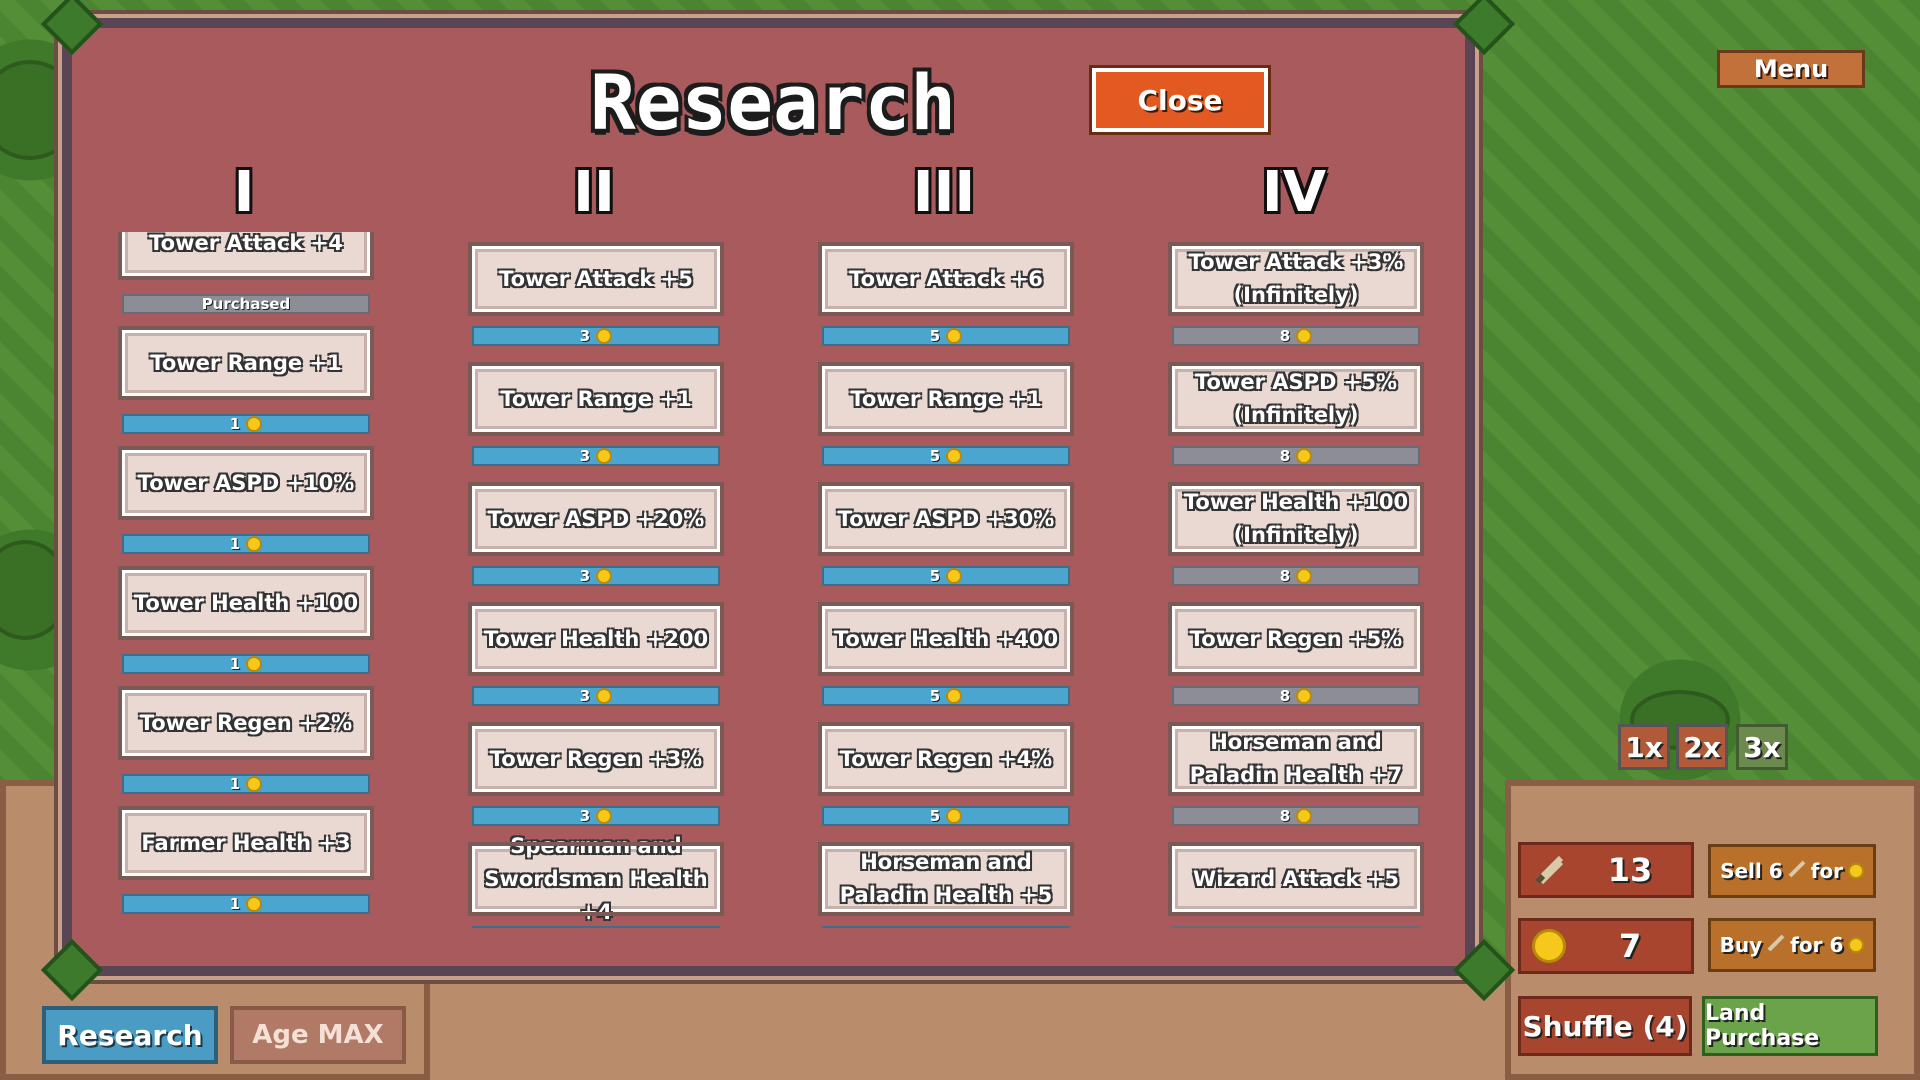 This screenshot has height=1080, width=1920. What do you see at coordinates (1630, 946) in the screenshot?
I see `coin-count: 7` at bounding box center [1630, 946].